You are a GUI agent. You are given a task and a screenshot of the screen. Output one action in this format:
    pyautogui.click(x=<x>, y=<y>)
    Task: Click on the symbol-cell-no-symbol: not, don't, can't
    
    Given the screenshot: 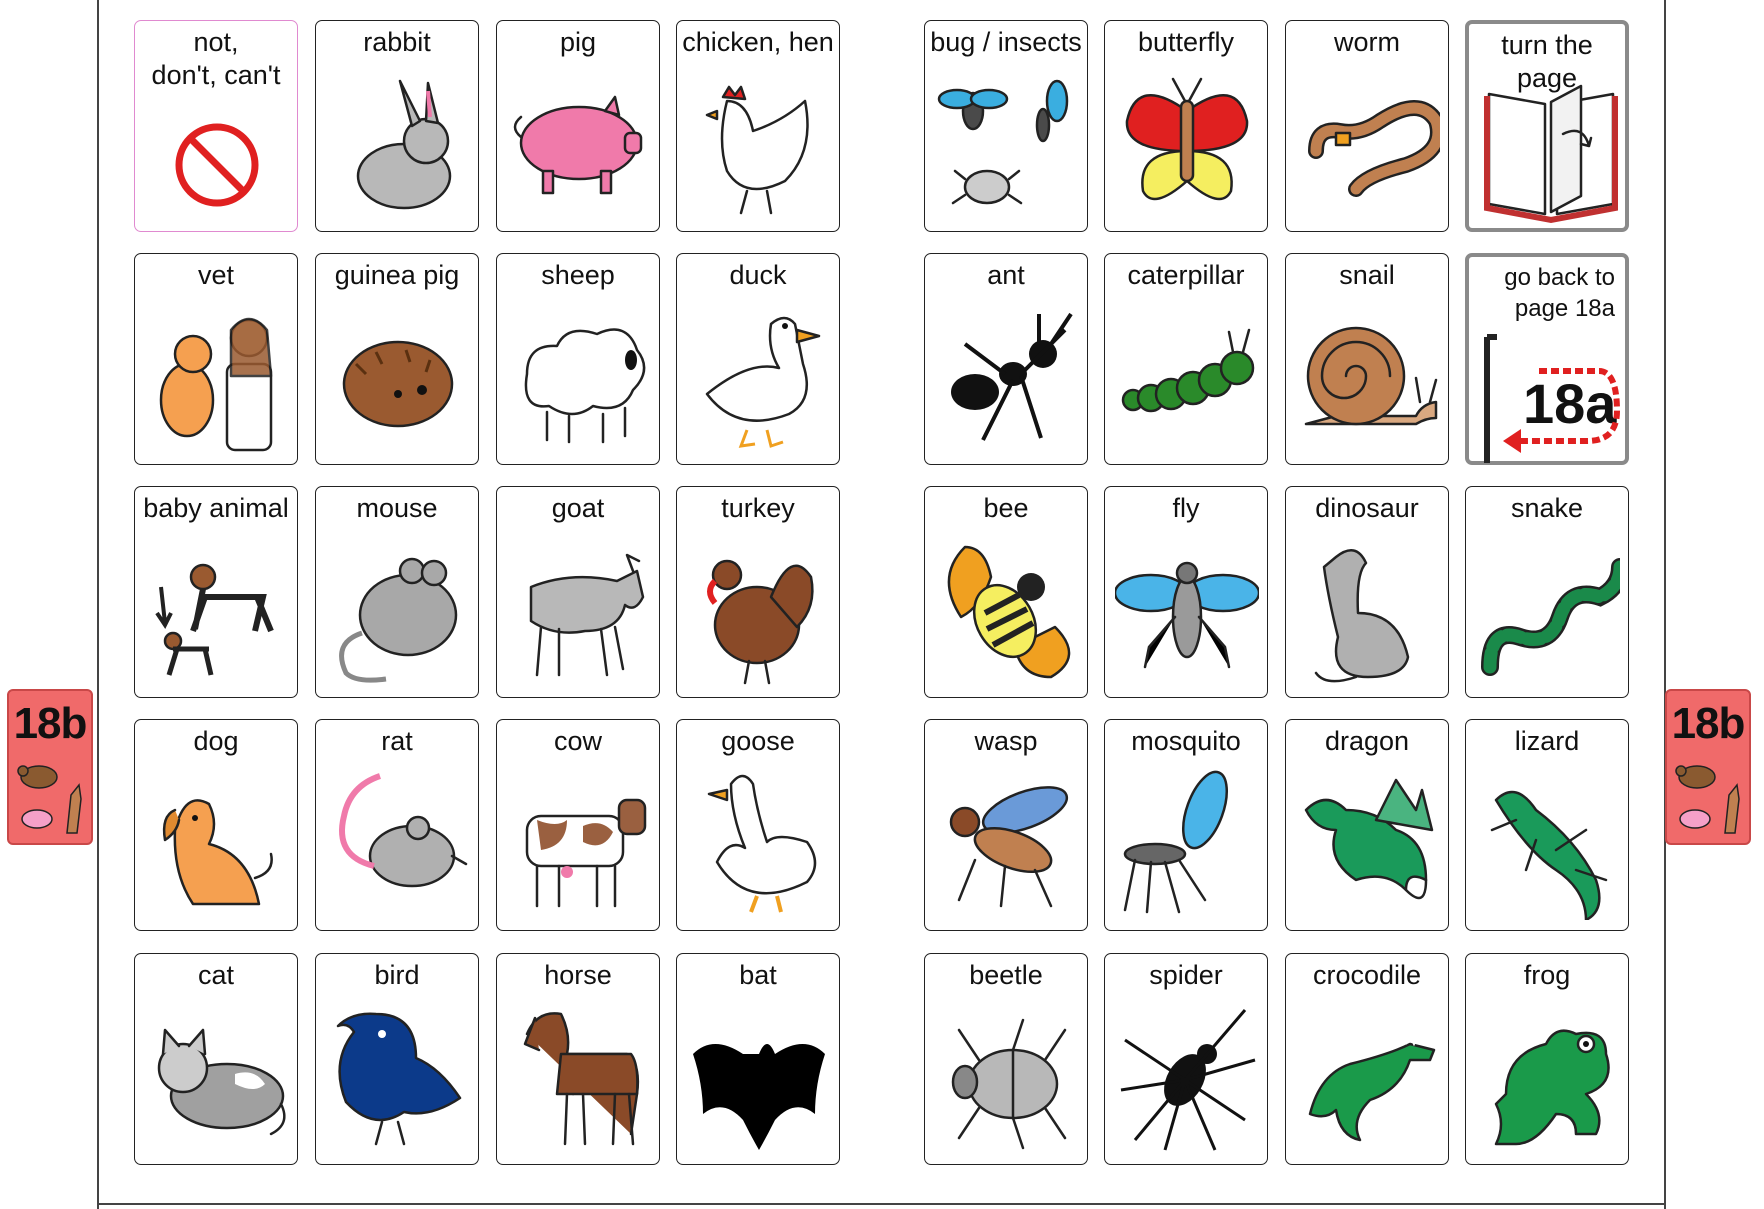 What is the action you would take?
    pyautogui.click(x=216, y=126)
    